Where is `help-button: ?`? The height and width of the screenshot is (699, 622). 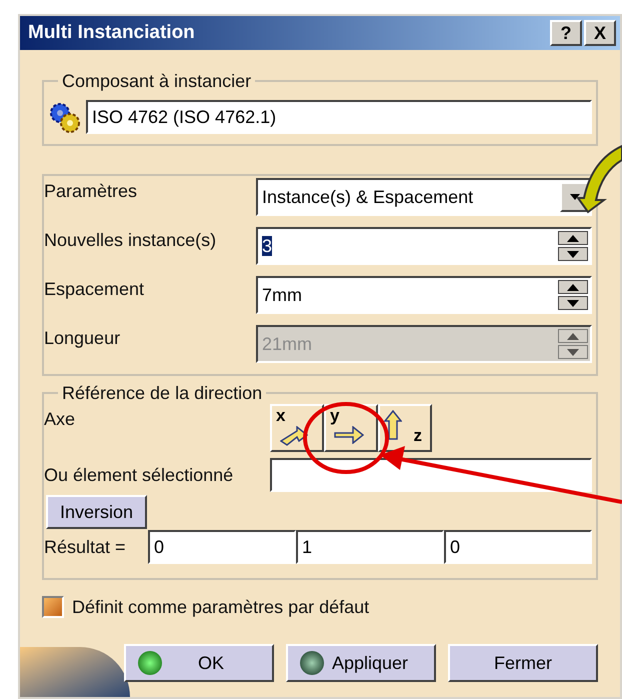 help-button: ? is located at coordinates (566, 33).